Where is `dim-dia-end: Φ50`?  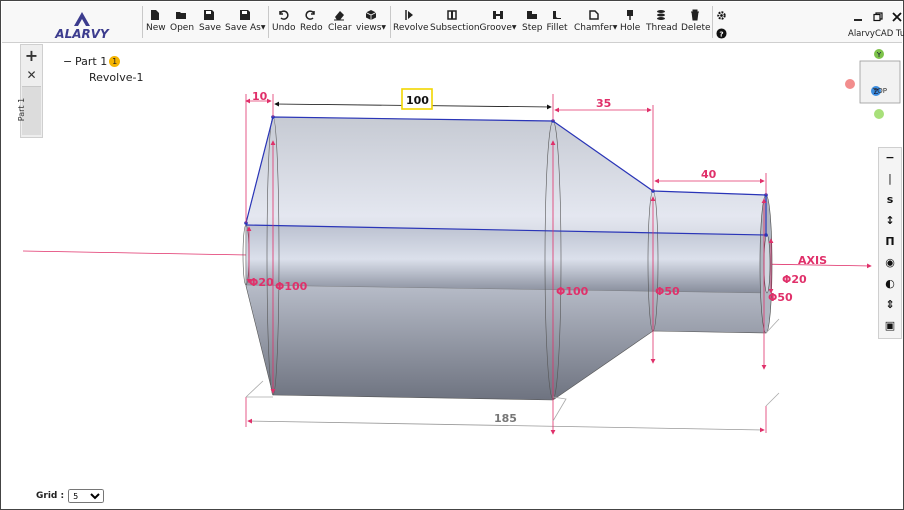 dim-dia-end: Φ50 is located at coordinates (780, 297).